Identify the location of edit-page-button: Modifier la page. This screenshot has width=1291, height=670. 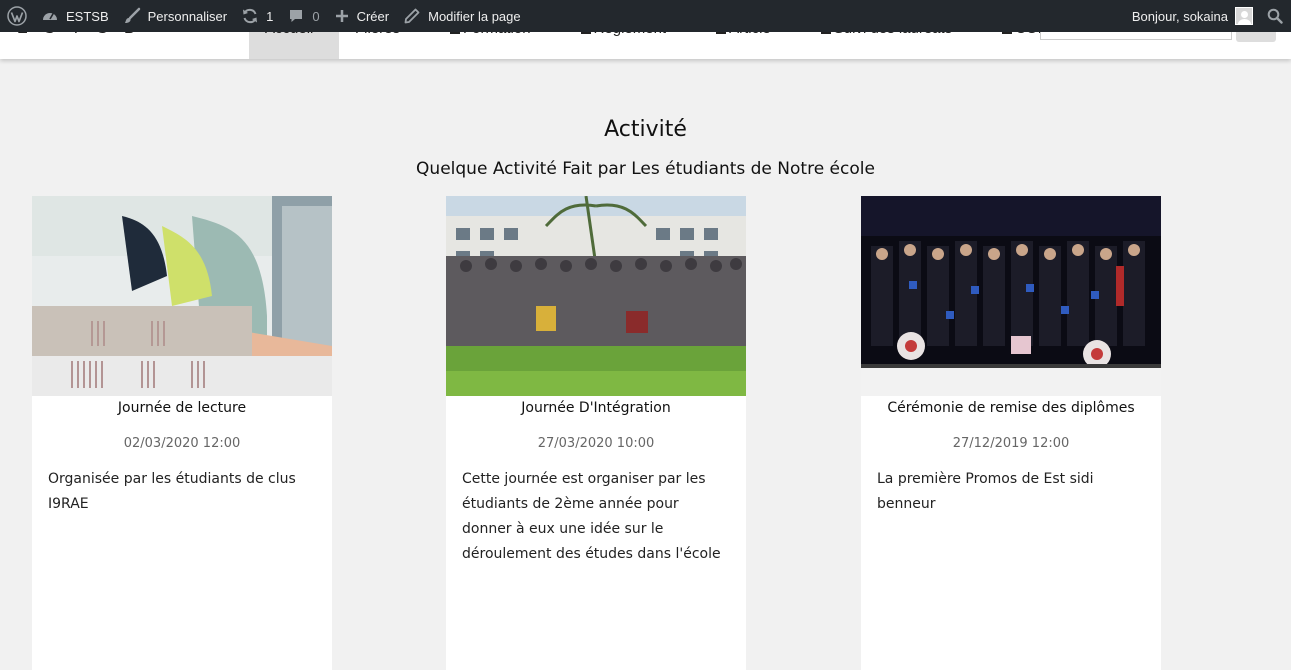
(462, 16).